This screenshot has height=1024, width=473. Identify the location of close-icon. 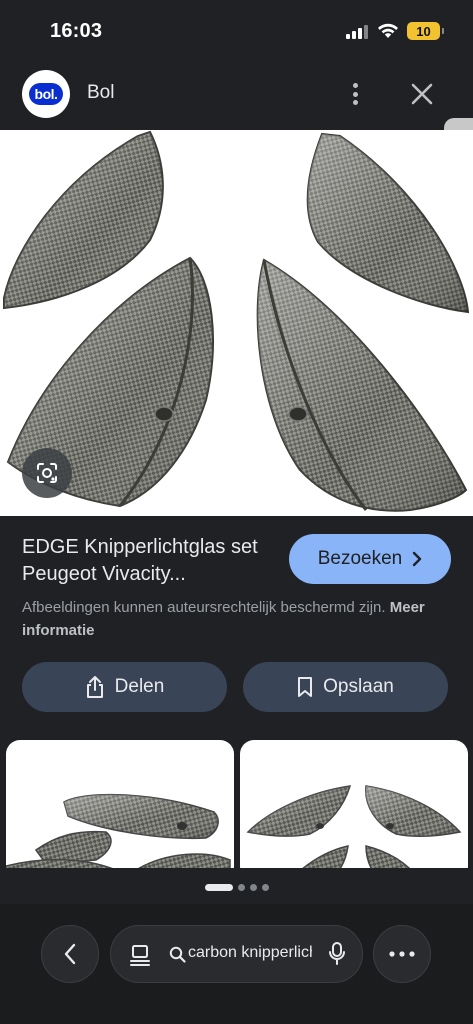
(422, 94).